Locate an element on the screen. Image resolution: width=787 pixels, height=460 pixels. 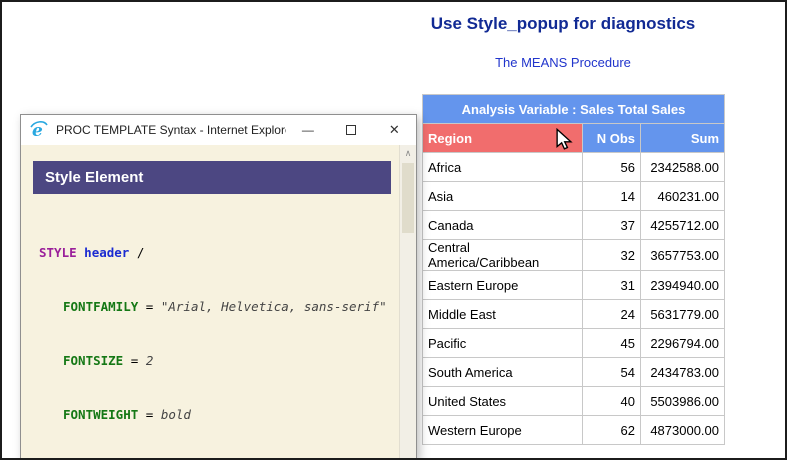
scrollbar-thumb is located at coordinates (408, 198).